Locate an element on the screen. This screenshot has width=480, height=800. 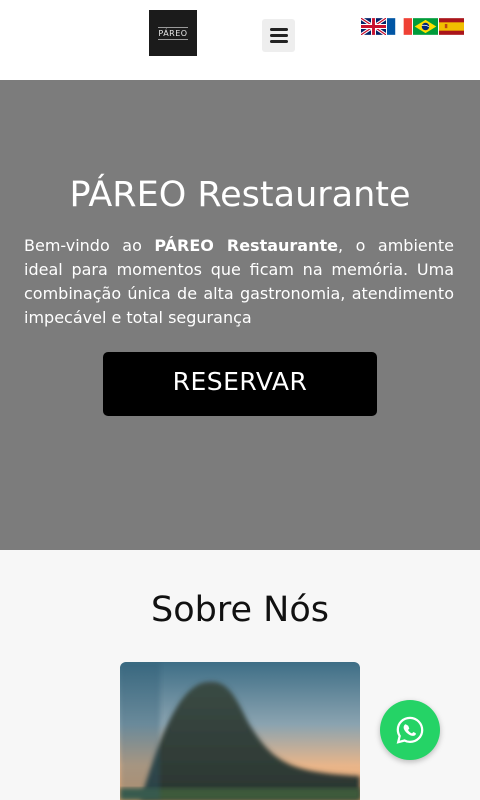
logo-text: PÁREO is located at coordinates (173, 33).